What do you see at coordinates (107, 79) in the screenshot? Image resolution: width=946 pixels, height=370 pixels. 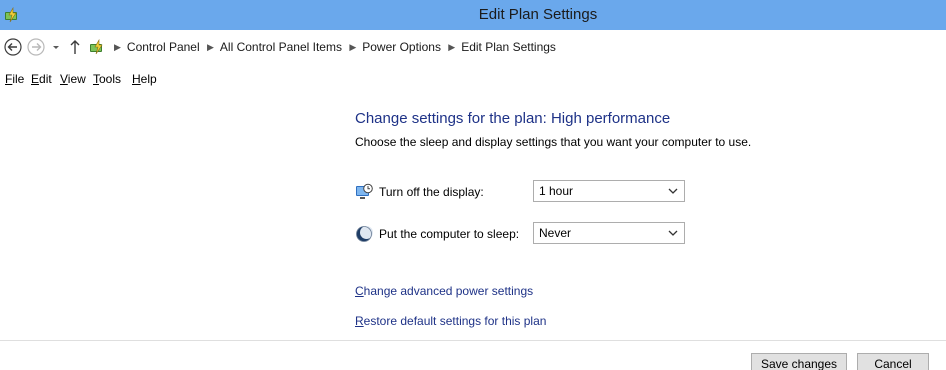 I see `menu-tools: Tools` at bounding box center [107, 79].